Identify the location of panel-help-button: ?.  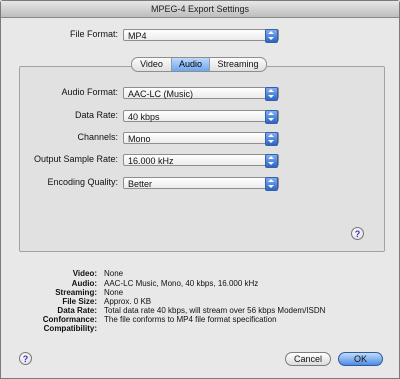
(357, 233).